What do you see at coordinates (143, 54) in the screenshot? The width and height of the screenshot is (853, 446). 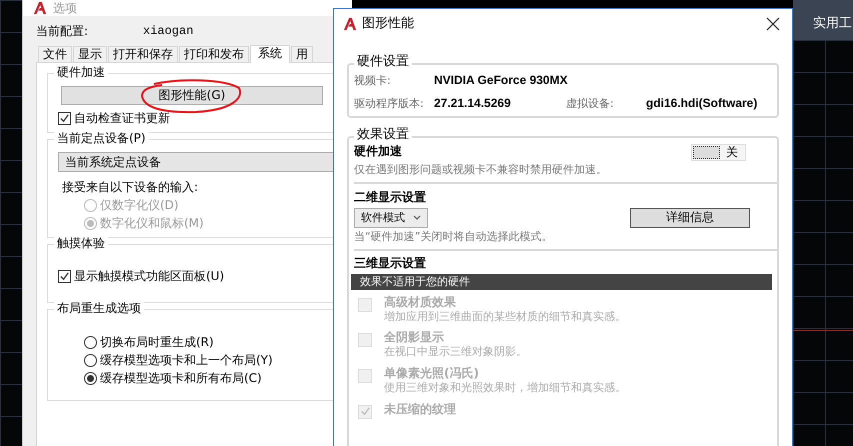 I see `tab: 打开和保存` at bounding box center [143, 54].